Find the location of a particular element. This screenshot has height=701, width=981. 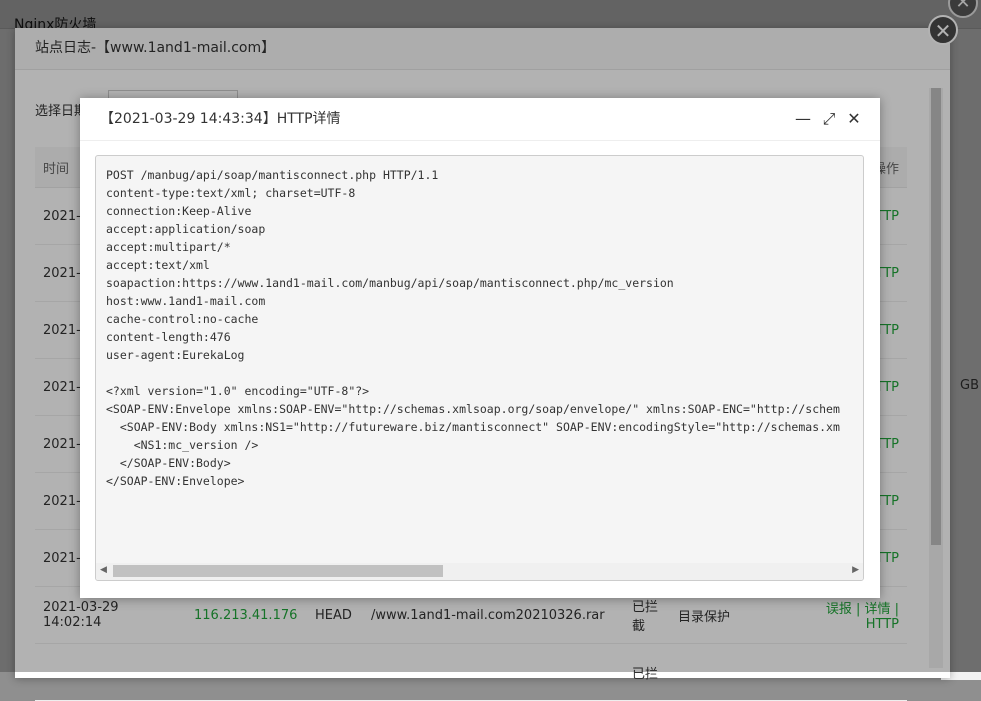

http-detail-header: 【2021-03-29 14:43:34】HTTP详情 — ⤢ ✕ is located at coordinates (480, 119).